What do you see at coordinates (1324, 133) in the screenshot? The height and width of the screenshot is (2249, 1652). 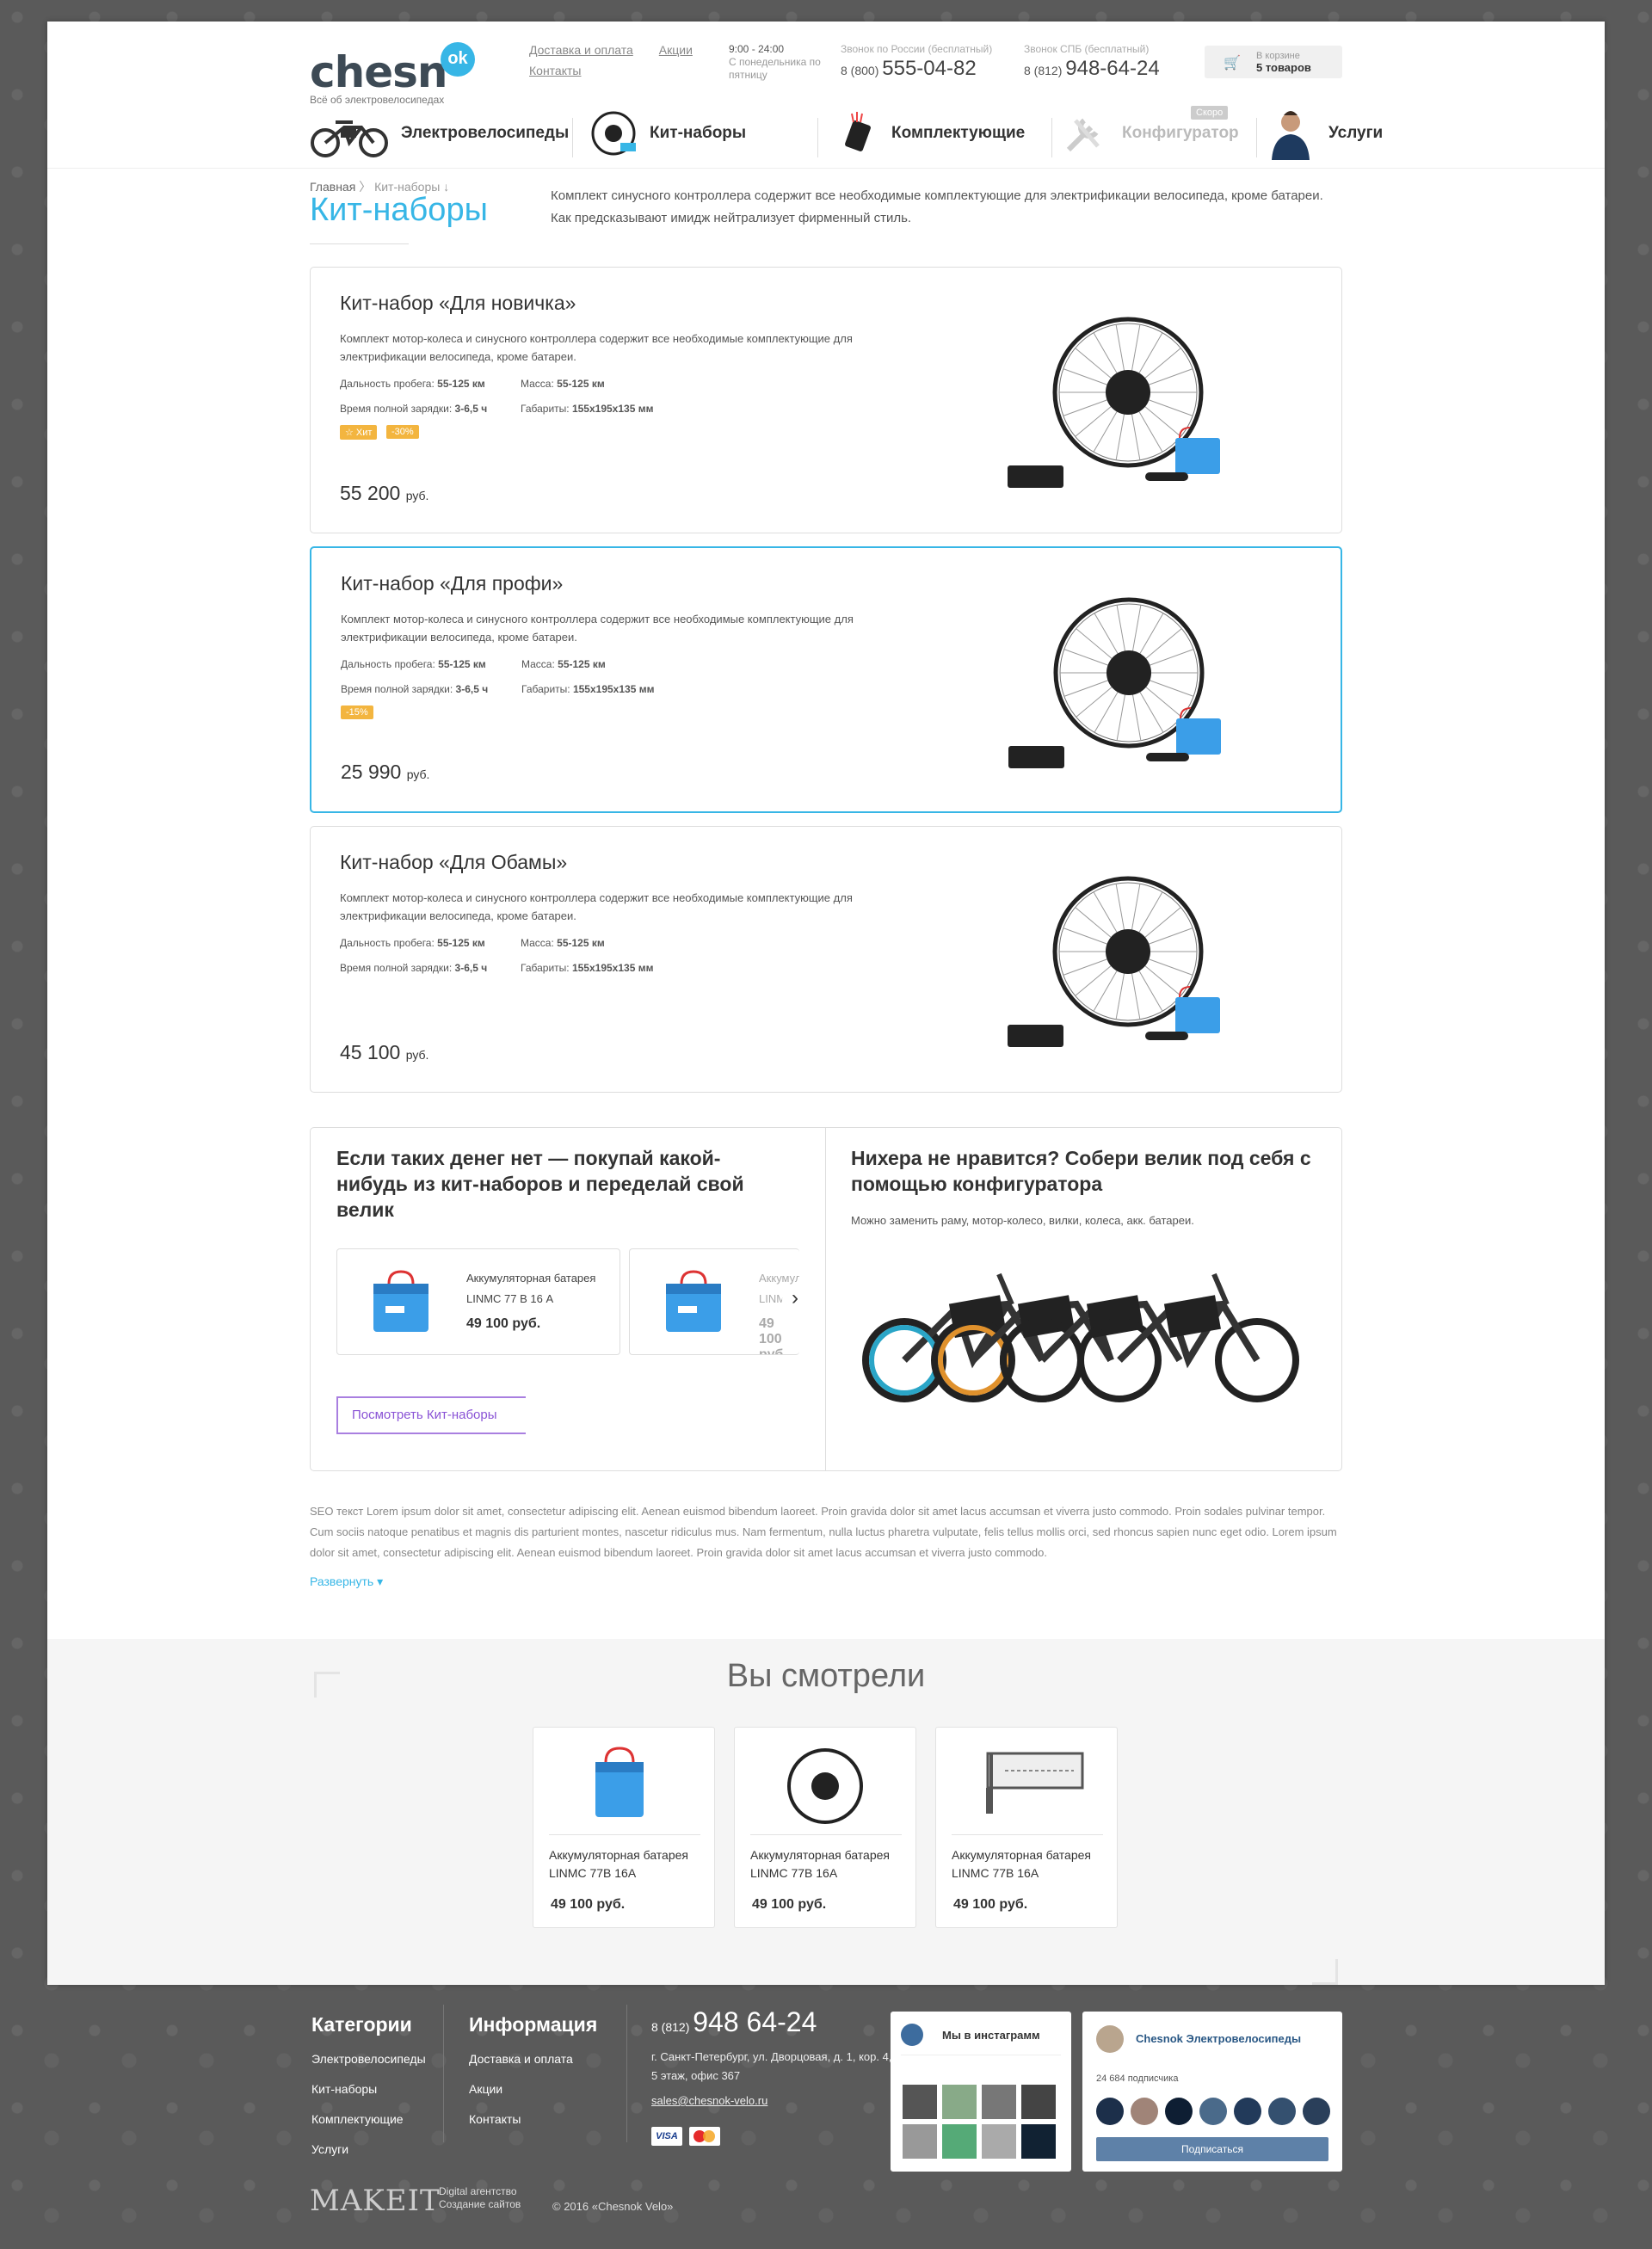 I see `nav-item-services: Услуги` at bounding box center [1324, 133].